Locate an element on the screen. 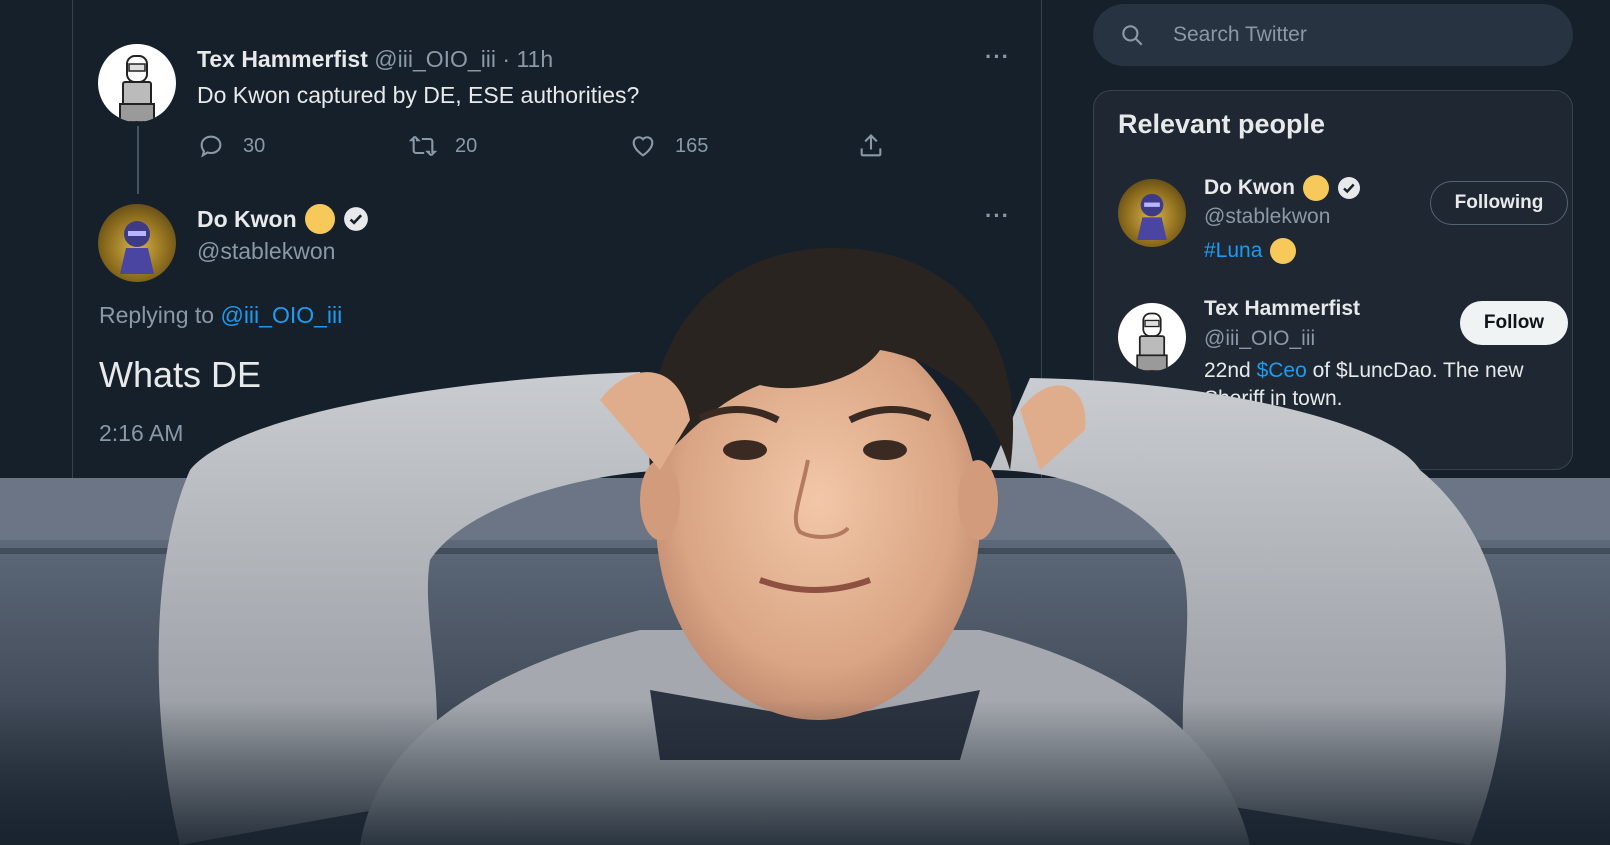  reply-more-icon: ··· is located at coordinates (997, 216).